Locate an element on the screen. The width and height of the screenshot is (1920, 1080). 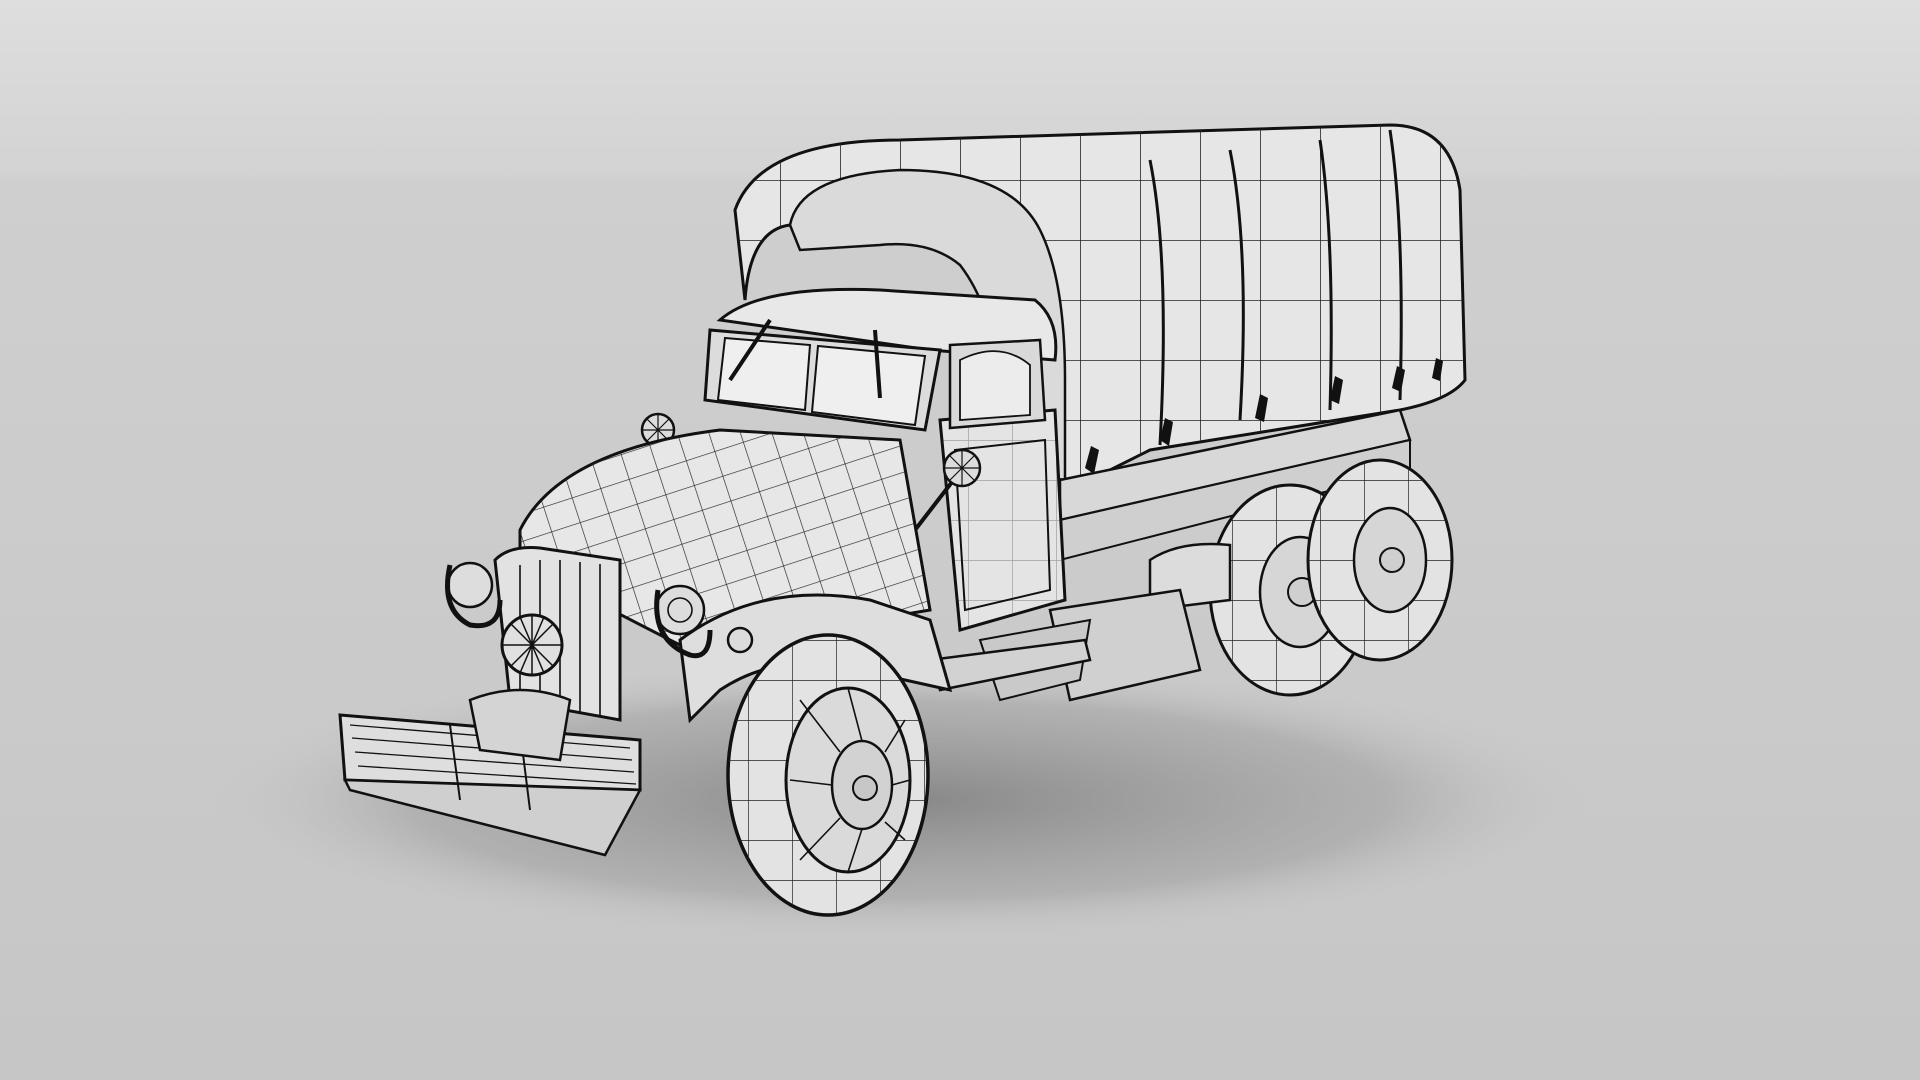
spotlight-wheel is located at coordinates (532, 645).